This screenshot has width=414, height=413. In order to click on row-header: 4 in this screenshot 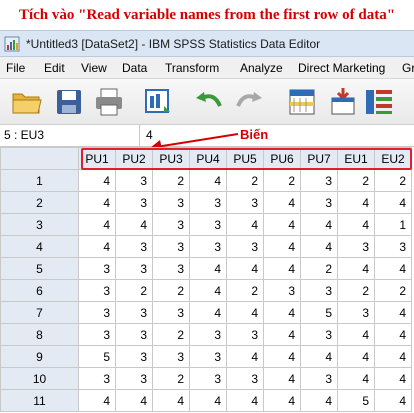, I will do `click(39, 246)`.